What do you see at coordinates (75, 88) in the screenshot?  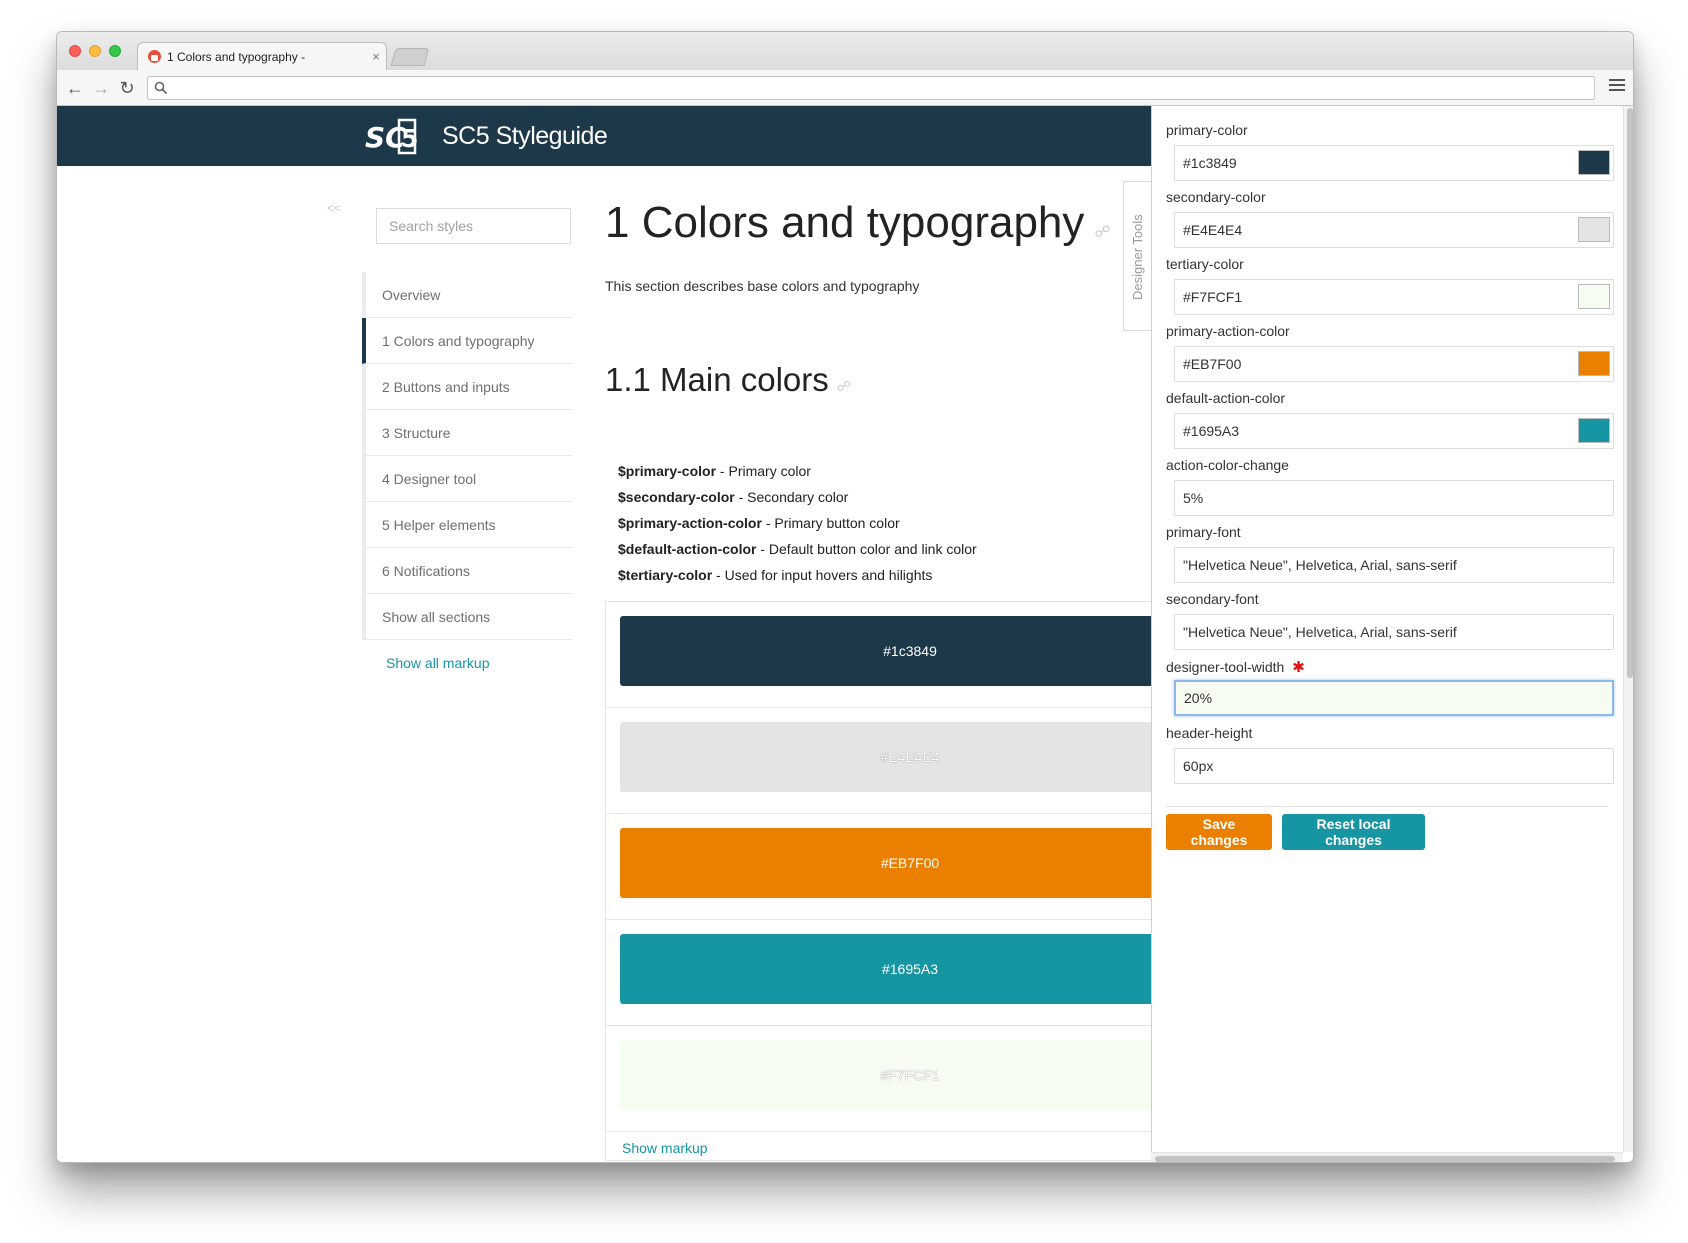 I see `back-arrow-icon: ←` at bounding box center [75, 88].